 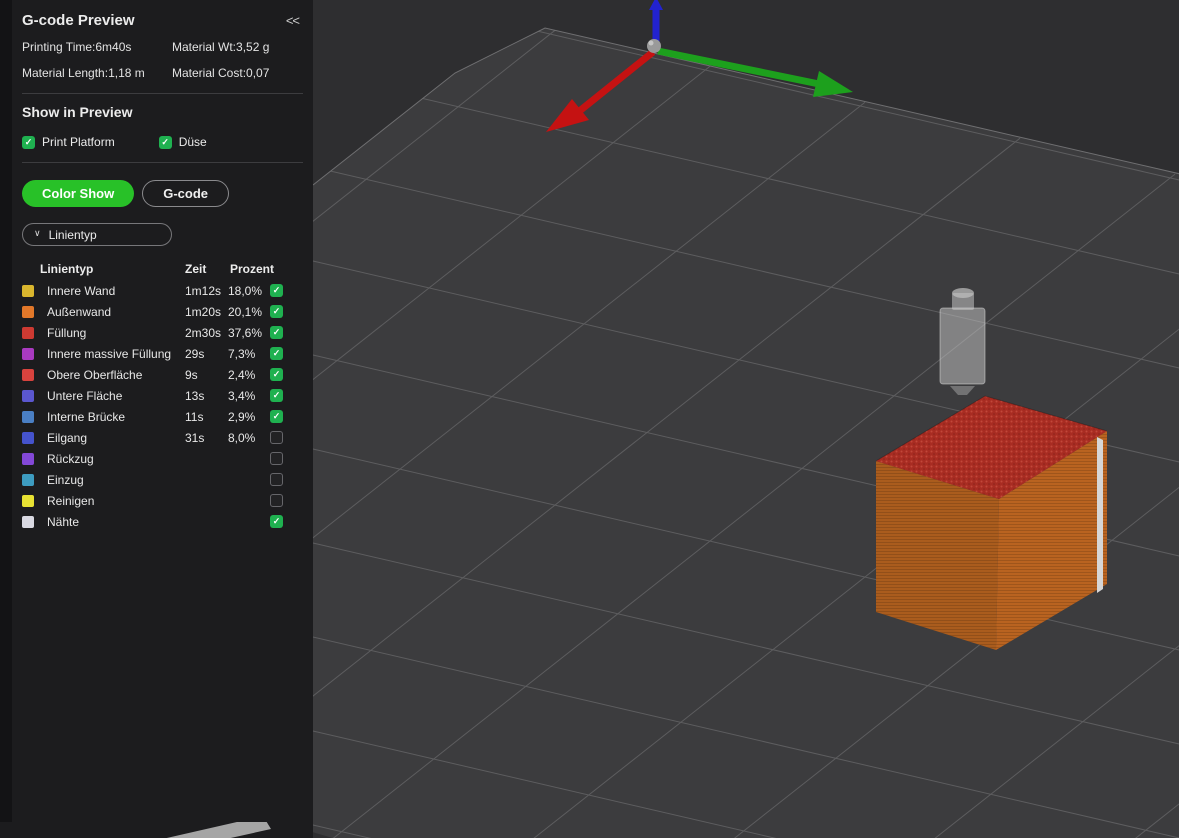 What do you see at coordinates (37, 233) in the screenshot?
I see `chevron-down-icon: ∨` at bounding box center [37, 233].